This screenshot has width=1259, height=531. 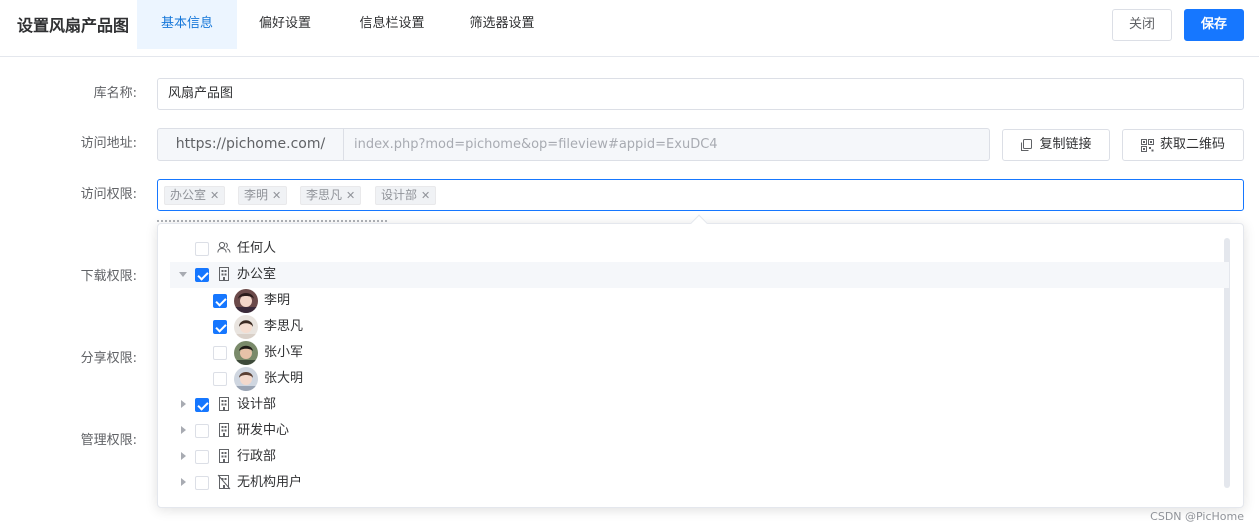 I want to click on tag-label: 办公室, so click(x=188, y=195).